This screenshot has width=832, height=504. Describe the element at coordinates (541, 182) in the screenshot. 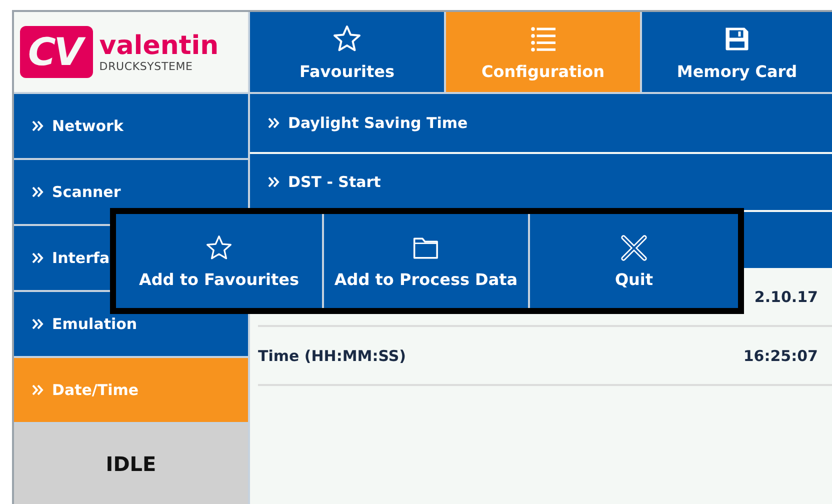

I see `settings-group: DST - Start` at that location.